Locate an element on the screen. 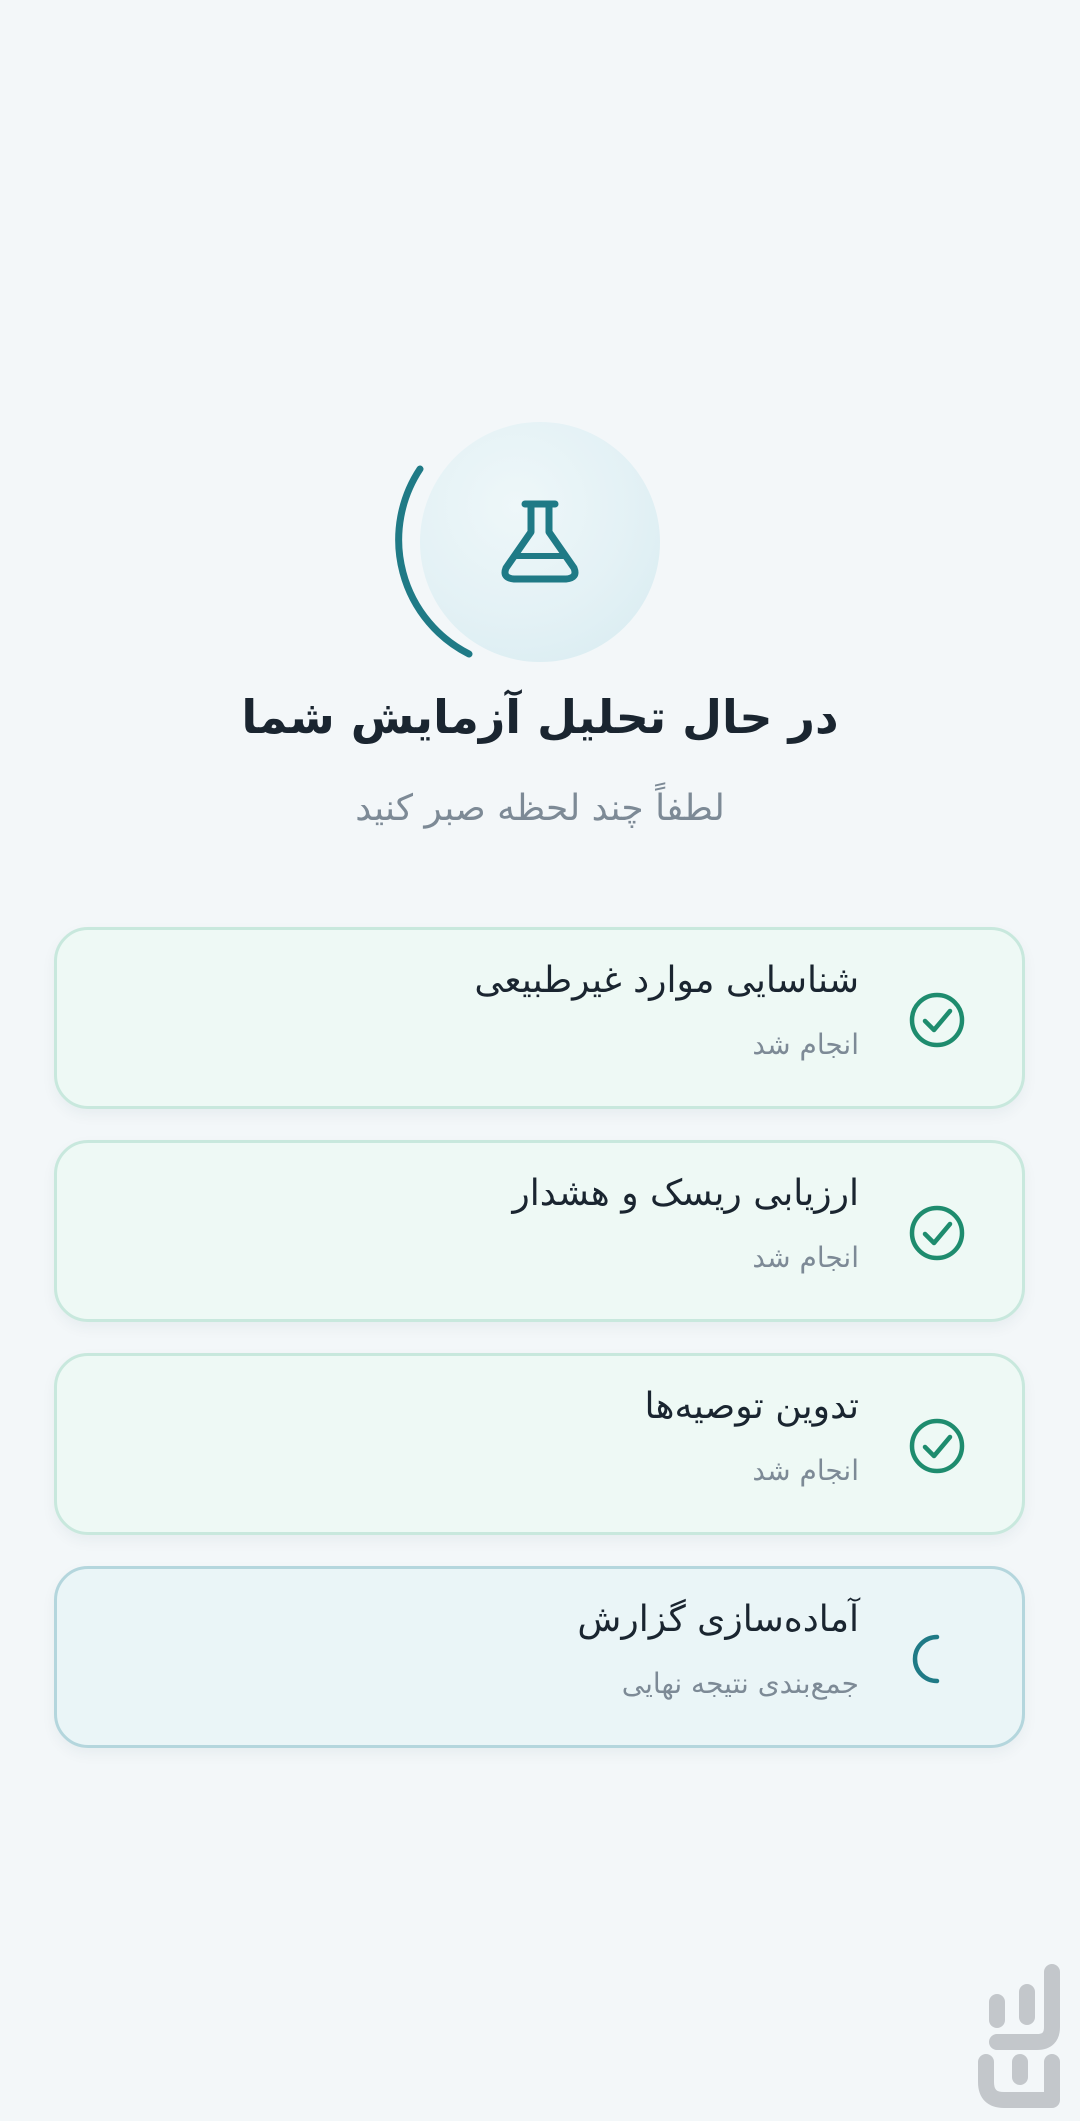 This screenshot has height=2121, width=1080. analysis-hero is located at coordinates (540, 530).